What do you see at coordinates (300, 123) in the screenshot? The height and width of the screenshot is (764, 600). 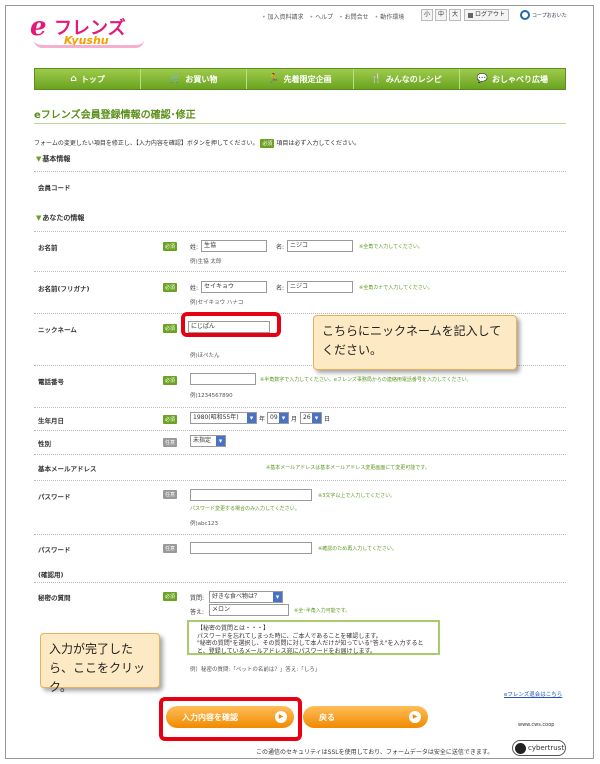 I see `title-divider` at bounding box center [300, 123].